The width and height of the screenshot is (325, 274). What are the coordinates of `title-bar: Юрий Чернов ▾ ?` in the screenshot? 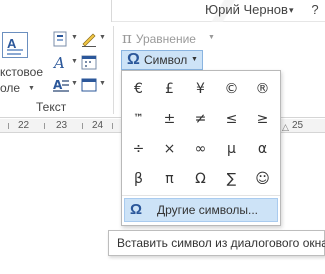 It's located at (162, 11).